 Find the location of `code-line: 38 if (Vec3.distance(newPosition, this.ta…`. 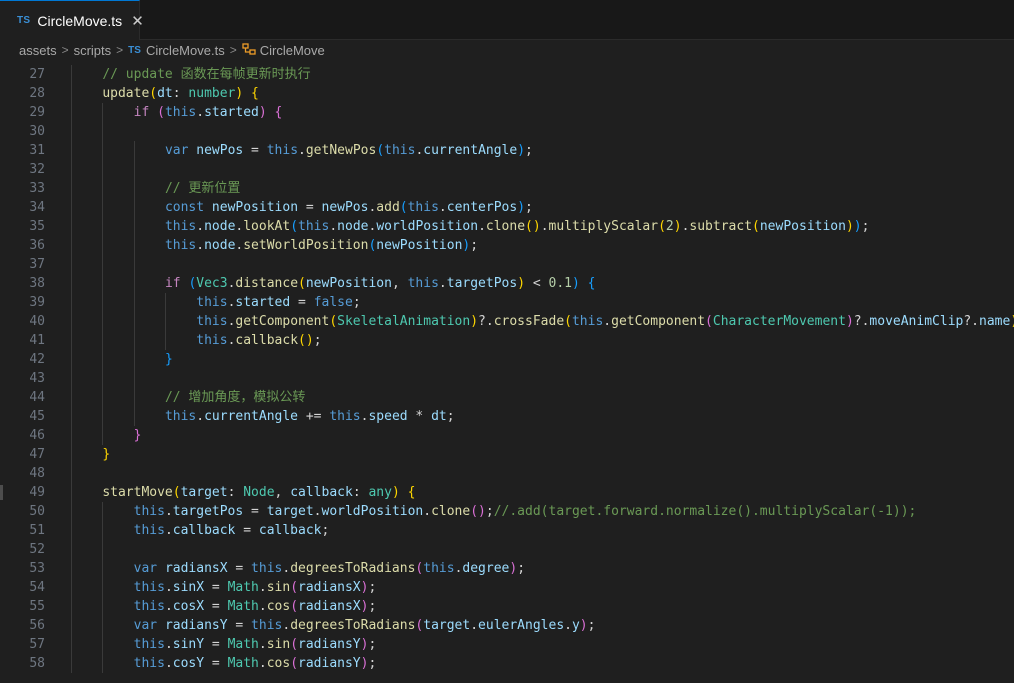

code-line: 38 if (Vec3.distance(newPosition, this.ta… is located at coordinates (507, 283).